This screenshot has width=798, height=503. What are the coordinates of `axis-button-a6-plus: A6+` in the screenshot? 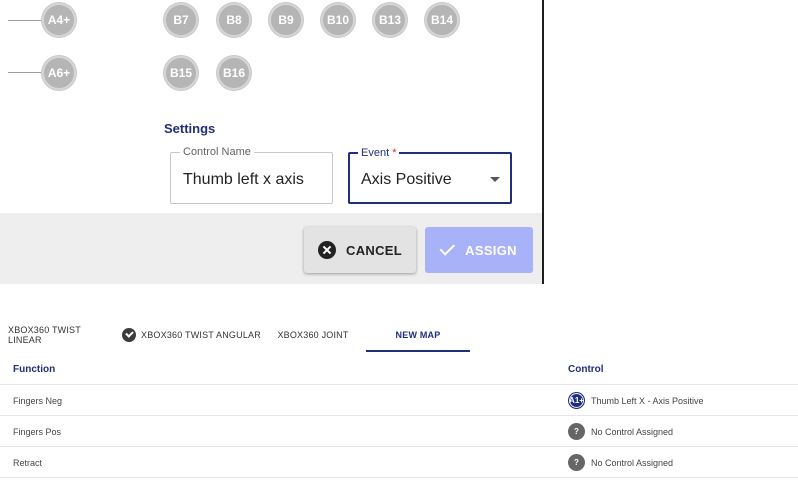 It's located at (59, 73).